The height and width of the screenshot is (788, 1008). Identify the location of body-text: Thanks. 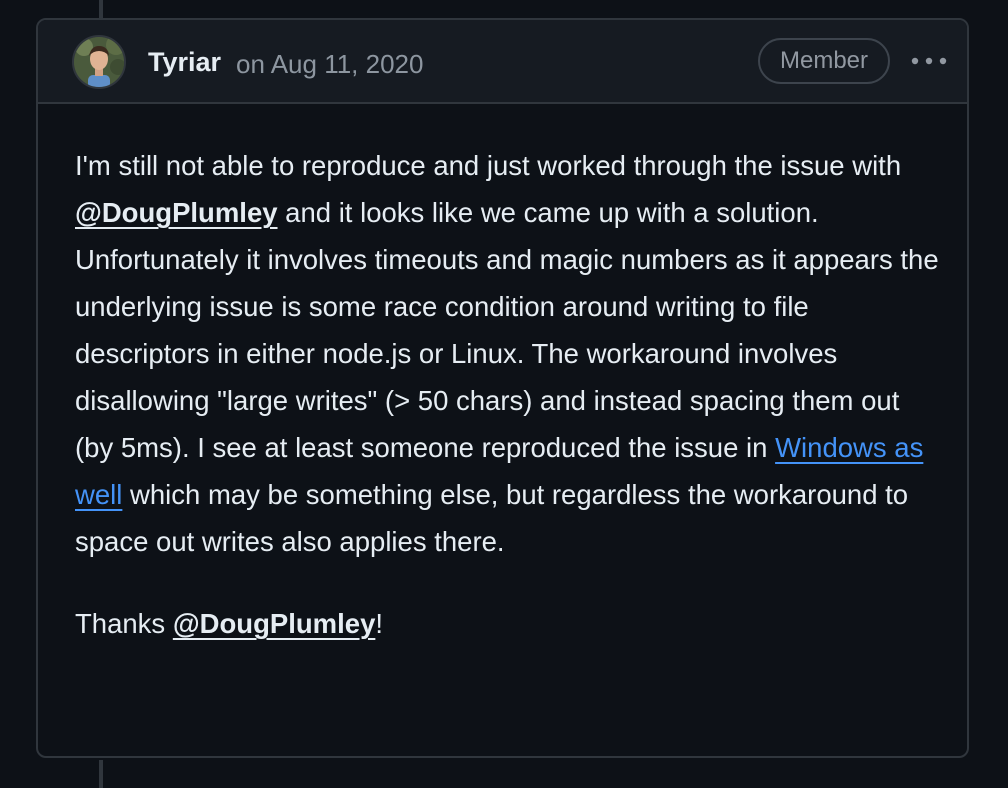
(124, 623).